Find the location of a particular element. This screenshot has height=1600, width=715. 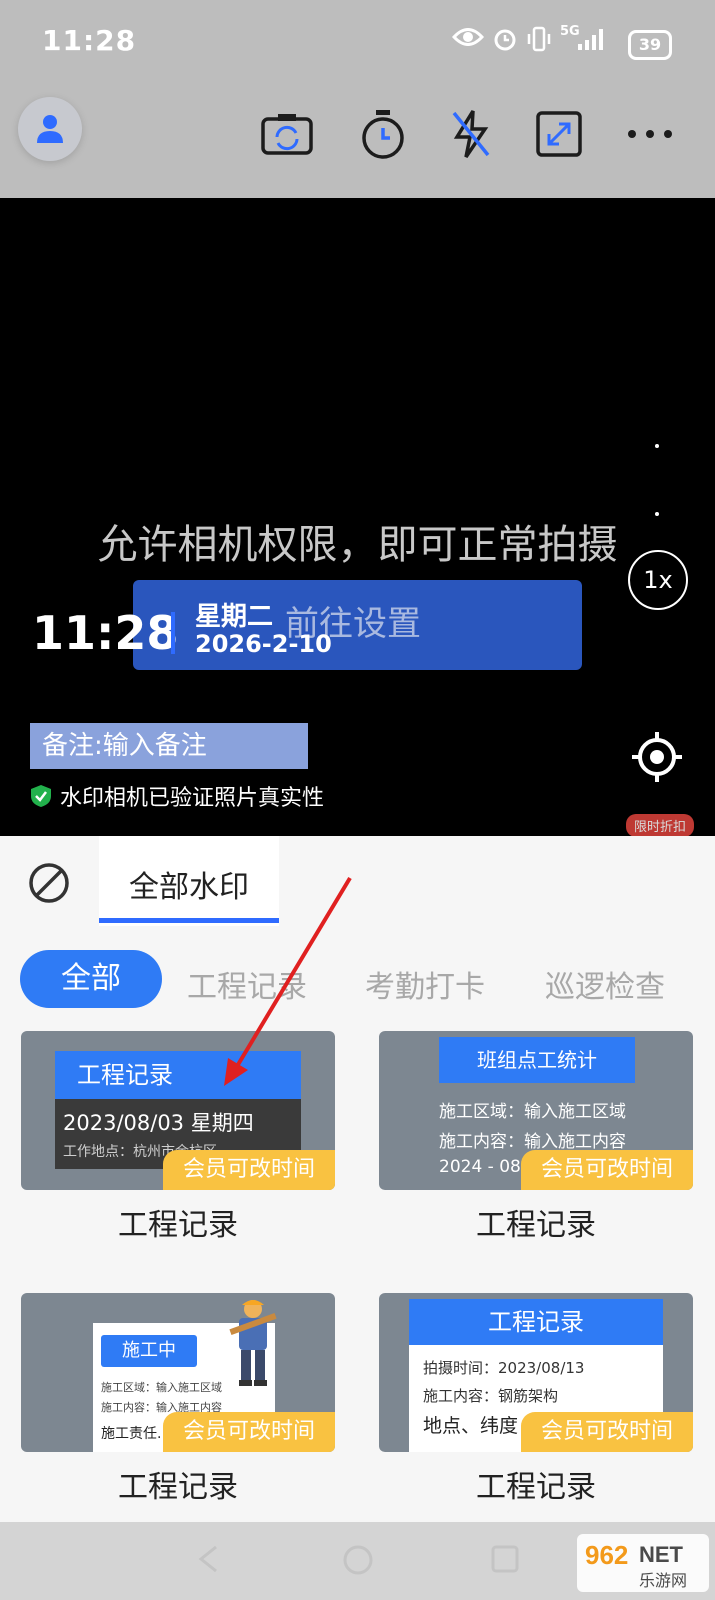

no-watermark-button is located at coordinates (49, 885).